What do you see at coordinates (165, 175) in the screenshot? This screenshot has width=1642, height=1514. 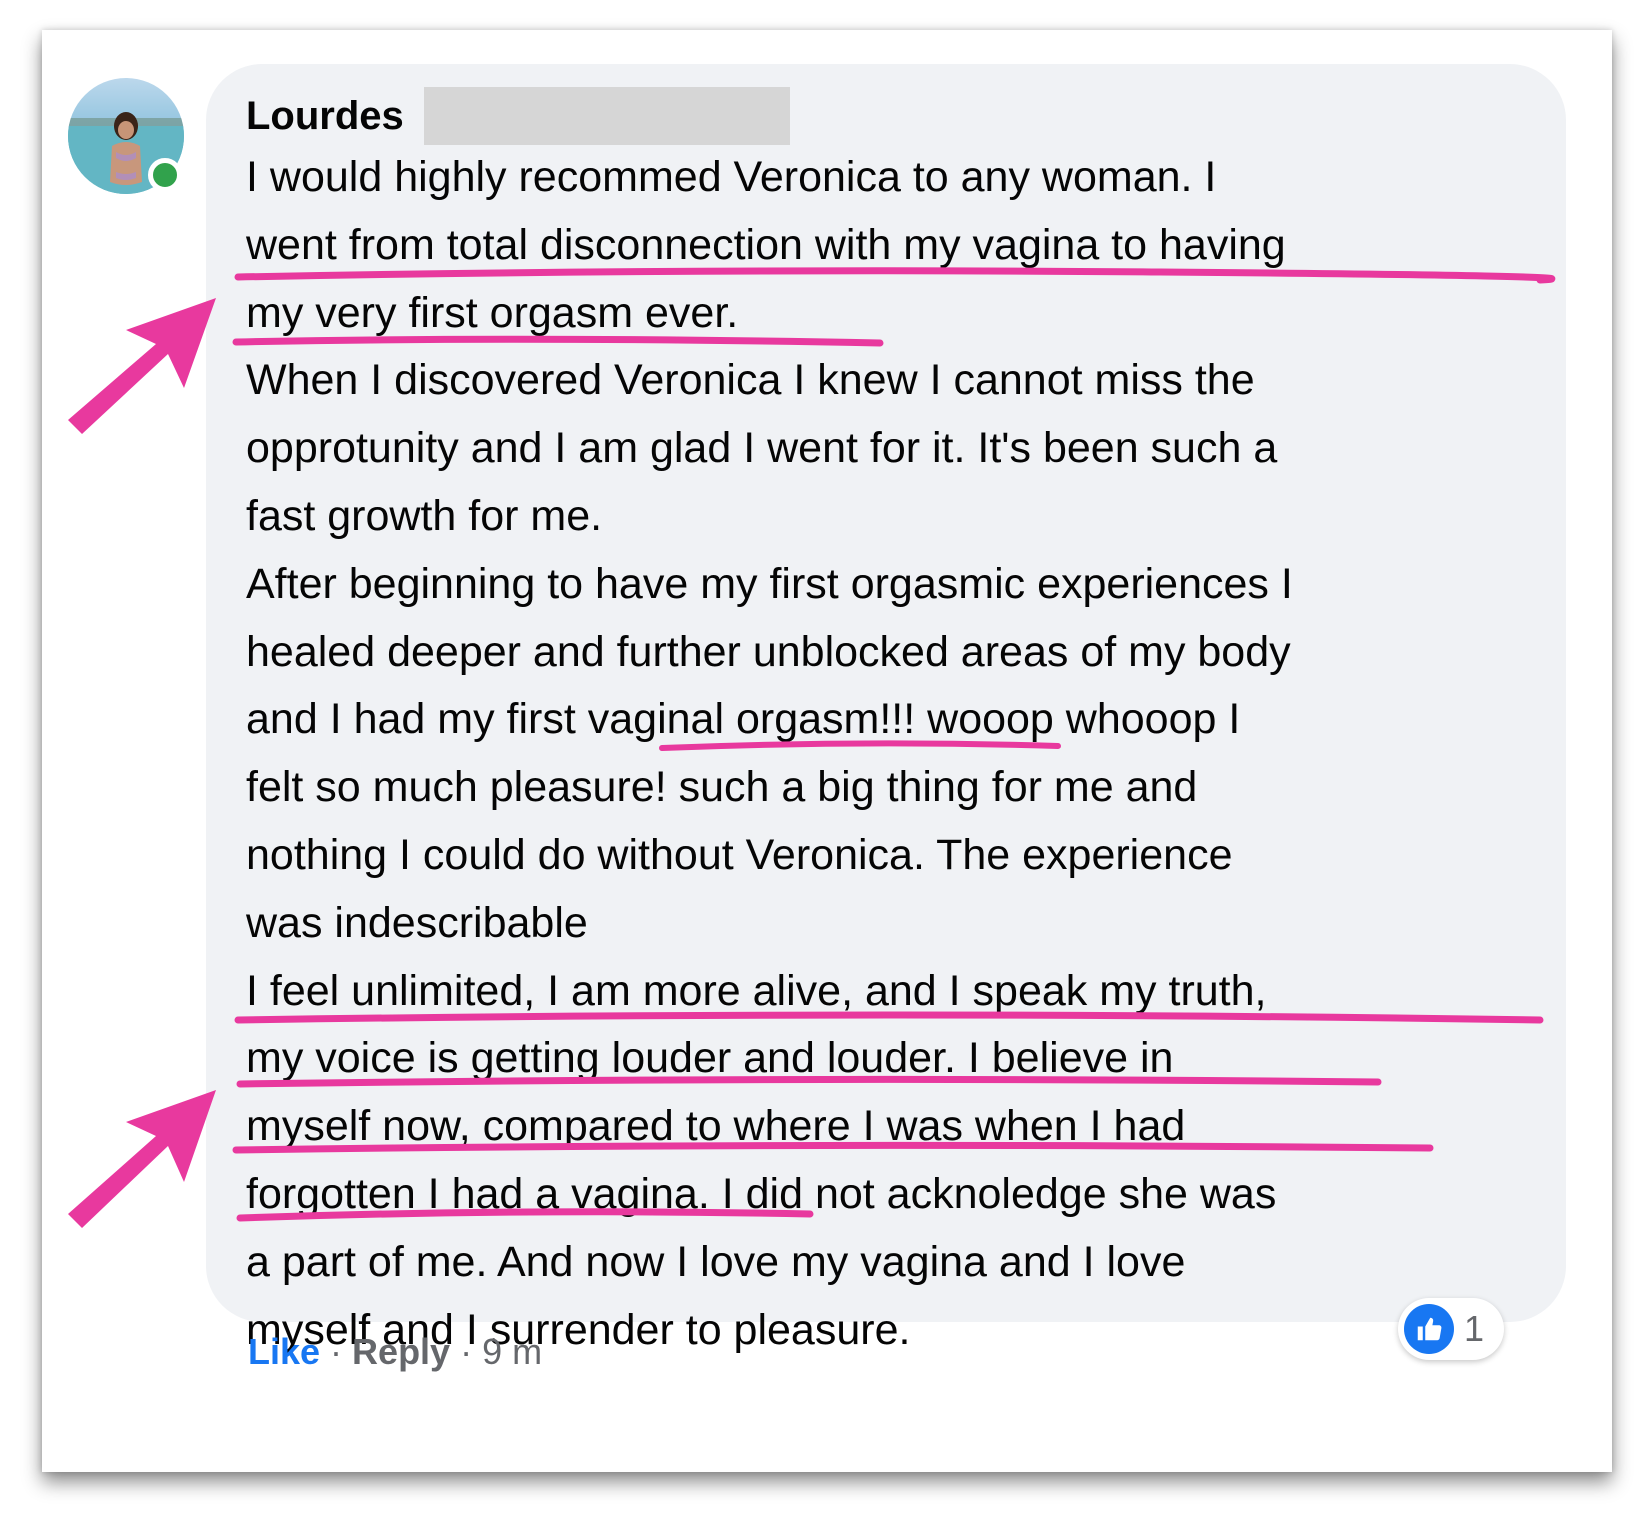 I see `online-status-icon` at bounding box center [165, 175].